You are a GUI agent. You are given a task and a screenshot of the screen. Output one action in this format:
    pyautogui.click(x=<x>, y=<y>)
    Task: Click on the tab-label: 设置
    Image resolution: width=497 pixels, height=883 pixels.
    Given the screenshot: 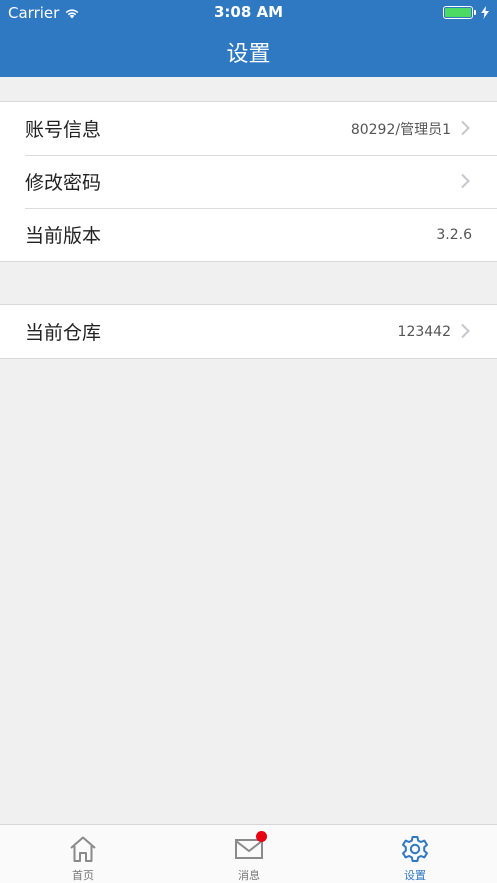 What is the action you would take?
    pyautogui.click(x=415, y=875)
    